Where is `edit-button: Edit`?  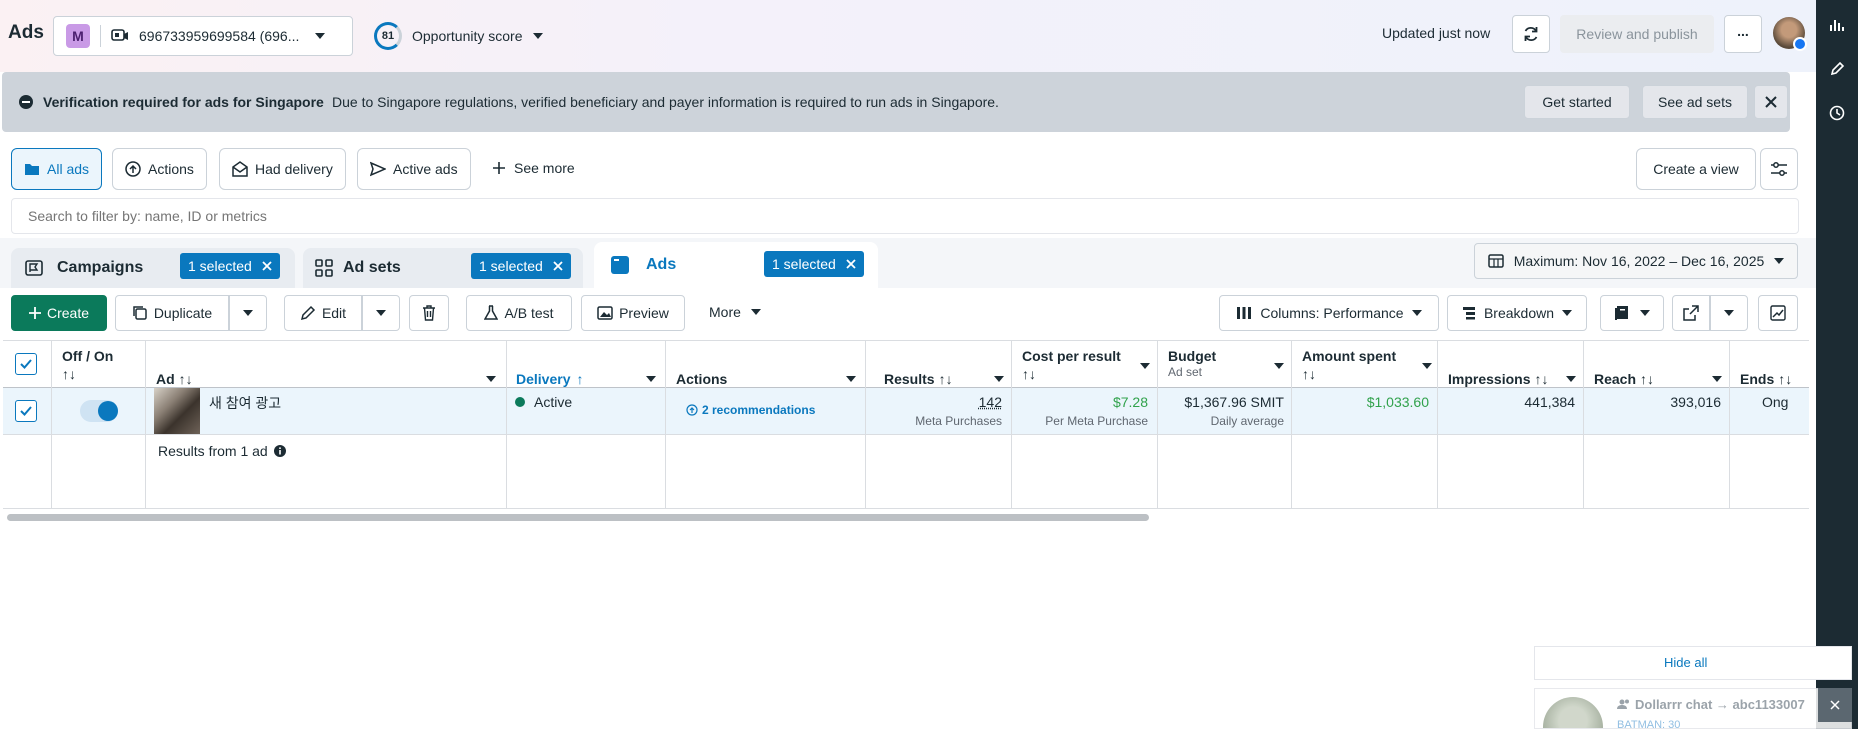
edit-button: Edit is located at coordinates (323, 313).